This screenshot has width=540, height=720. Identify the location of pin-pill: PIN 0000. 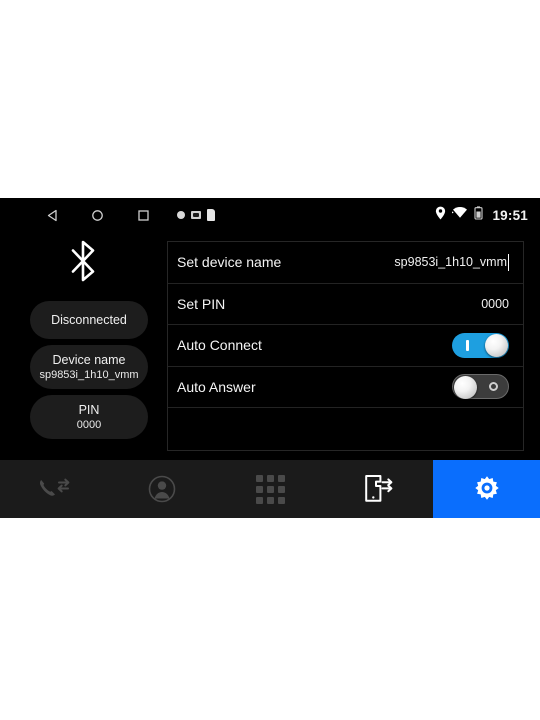
(89, 417).